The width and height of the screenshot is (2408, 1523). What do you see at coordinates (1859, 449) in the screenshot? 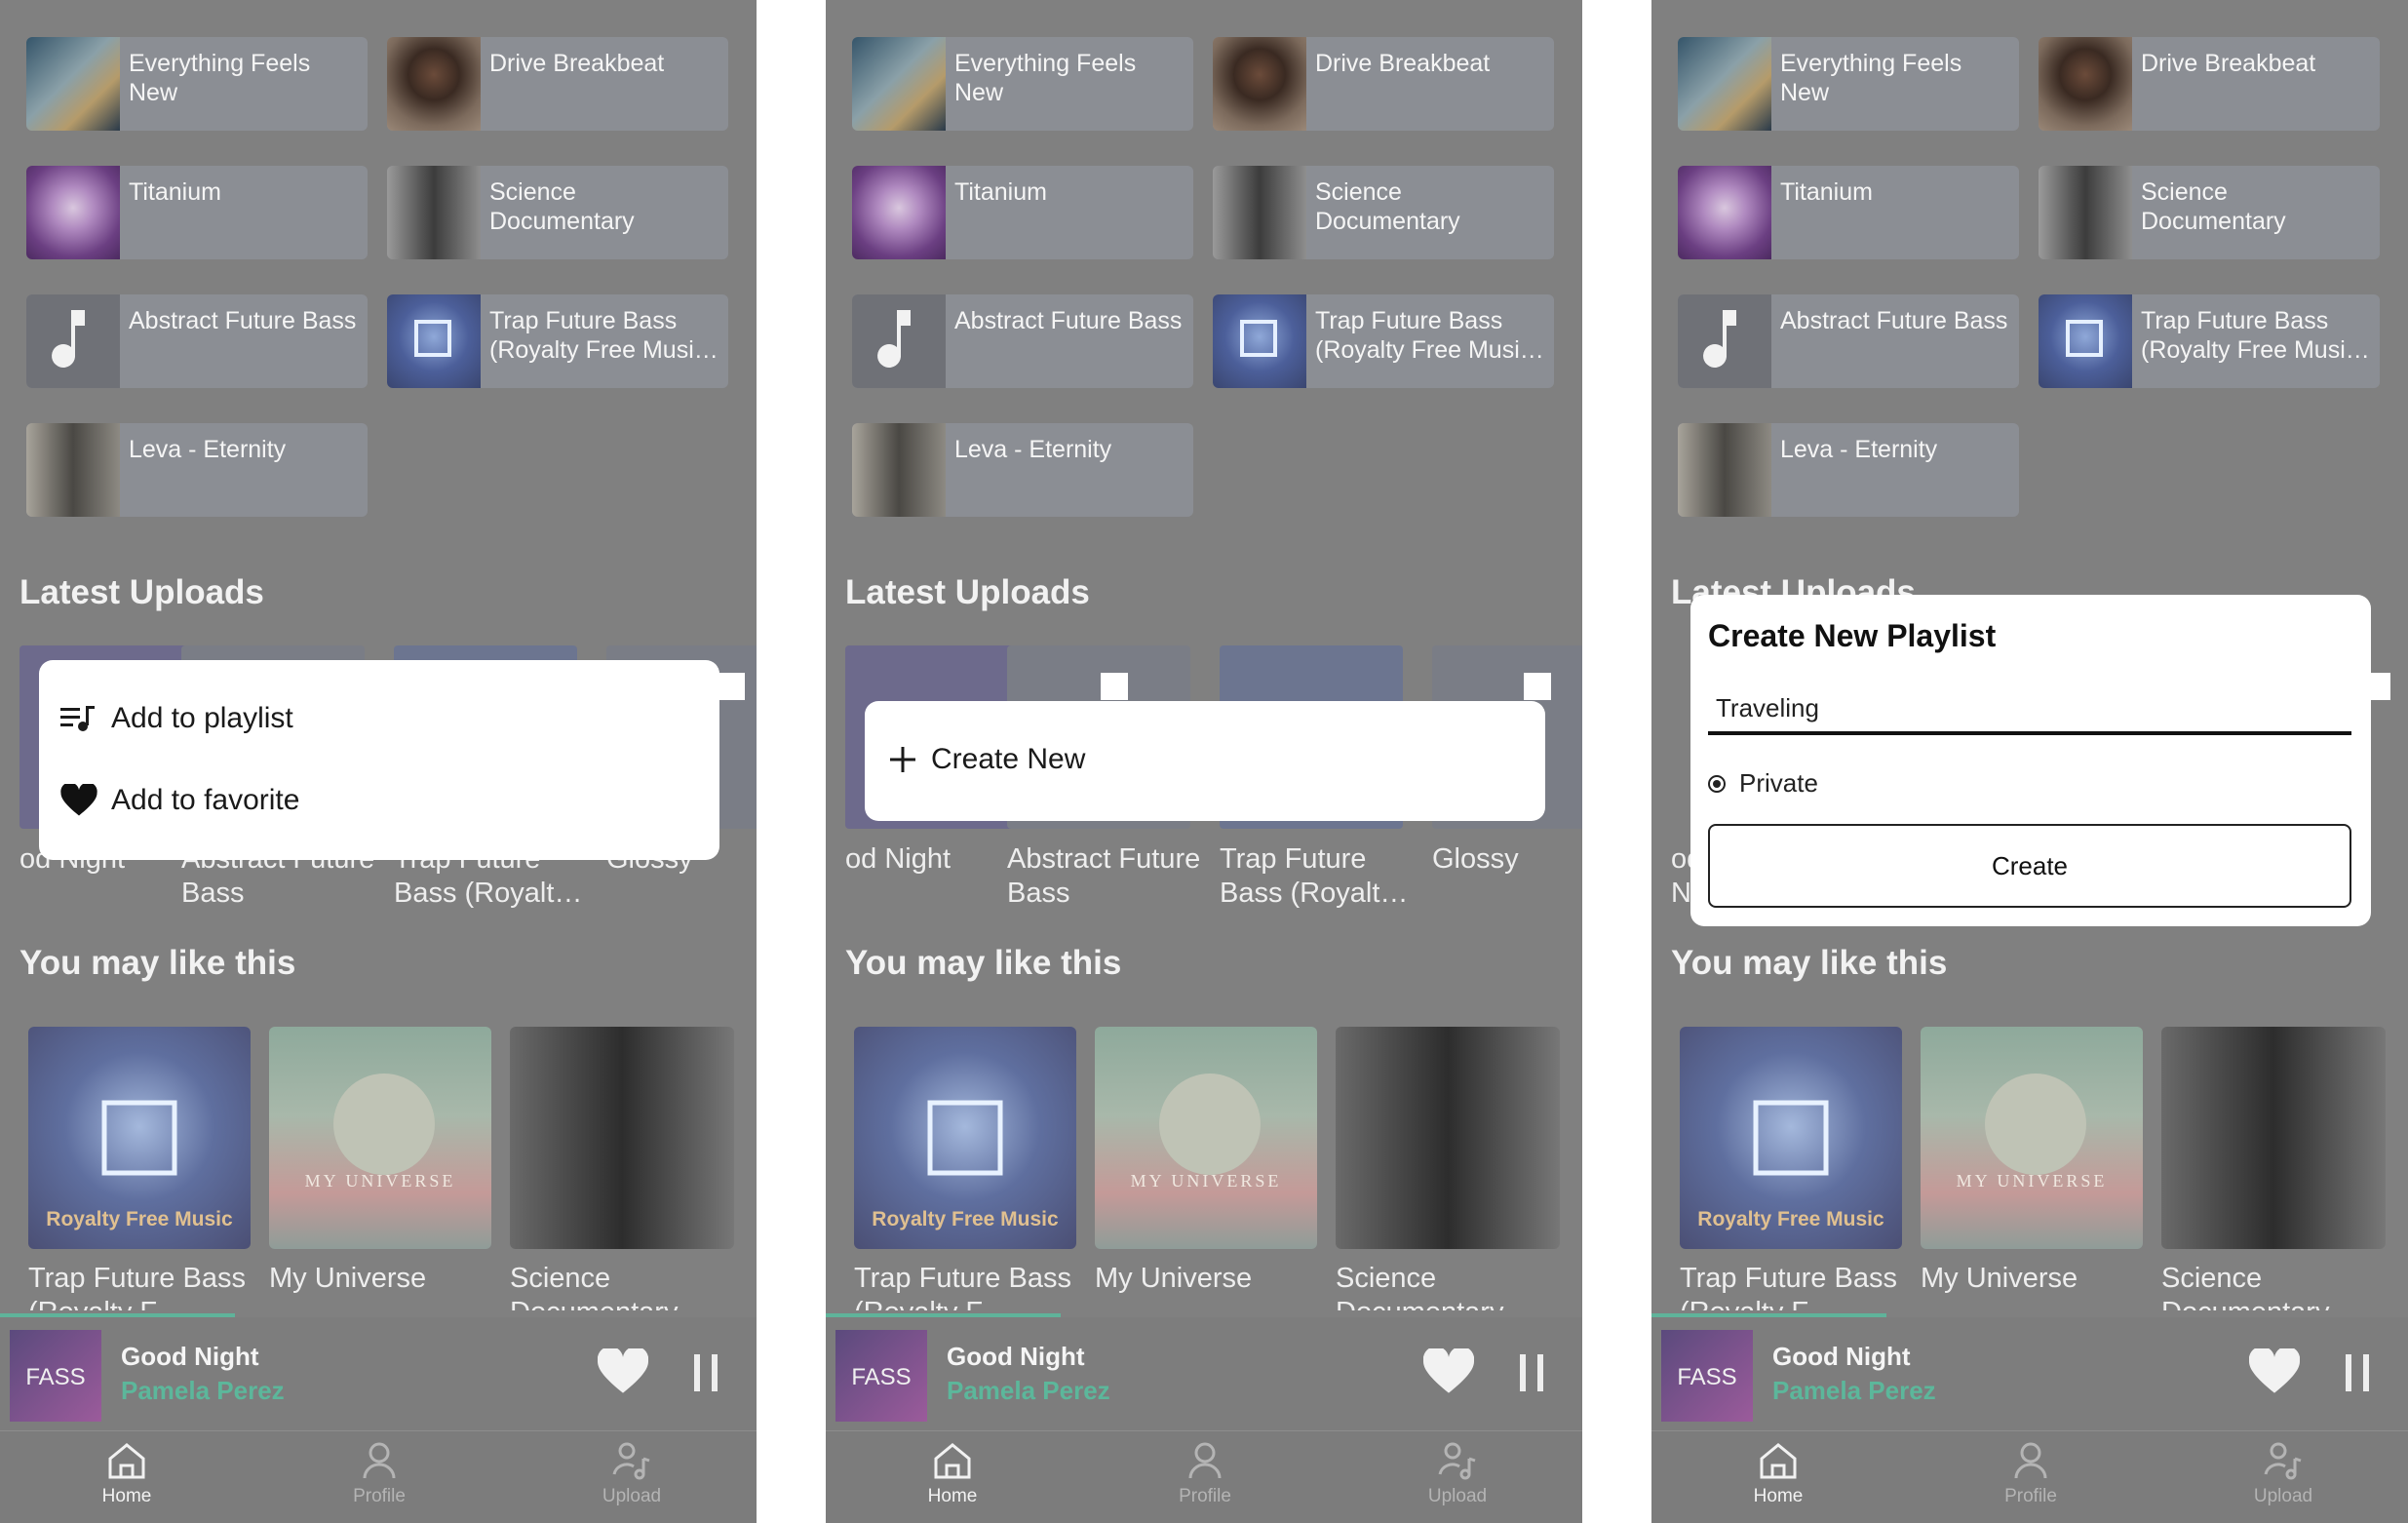
I see `recent-title: Leva - Eternity` at bounding box center [1859, 449].